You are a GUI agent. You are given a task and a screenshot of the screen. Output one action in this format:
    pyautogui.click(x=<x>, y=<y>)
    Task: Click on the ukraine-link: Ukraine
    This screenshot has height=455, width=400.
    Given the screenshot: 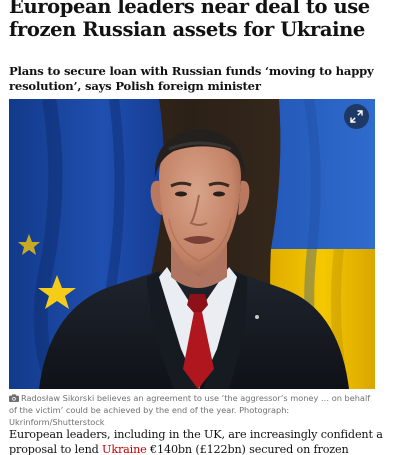 What is the action you would take?
    pyautogui.click(x=124, y=449)
    